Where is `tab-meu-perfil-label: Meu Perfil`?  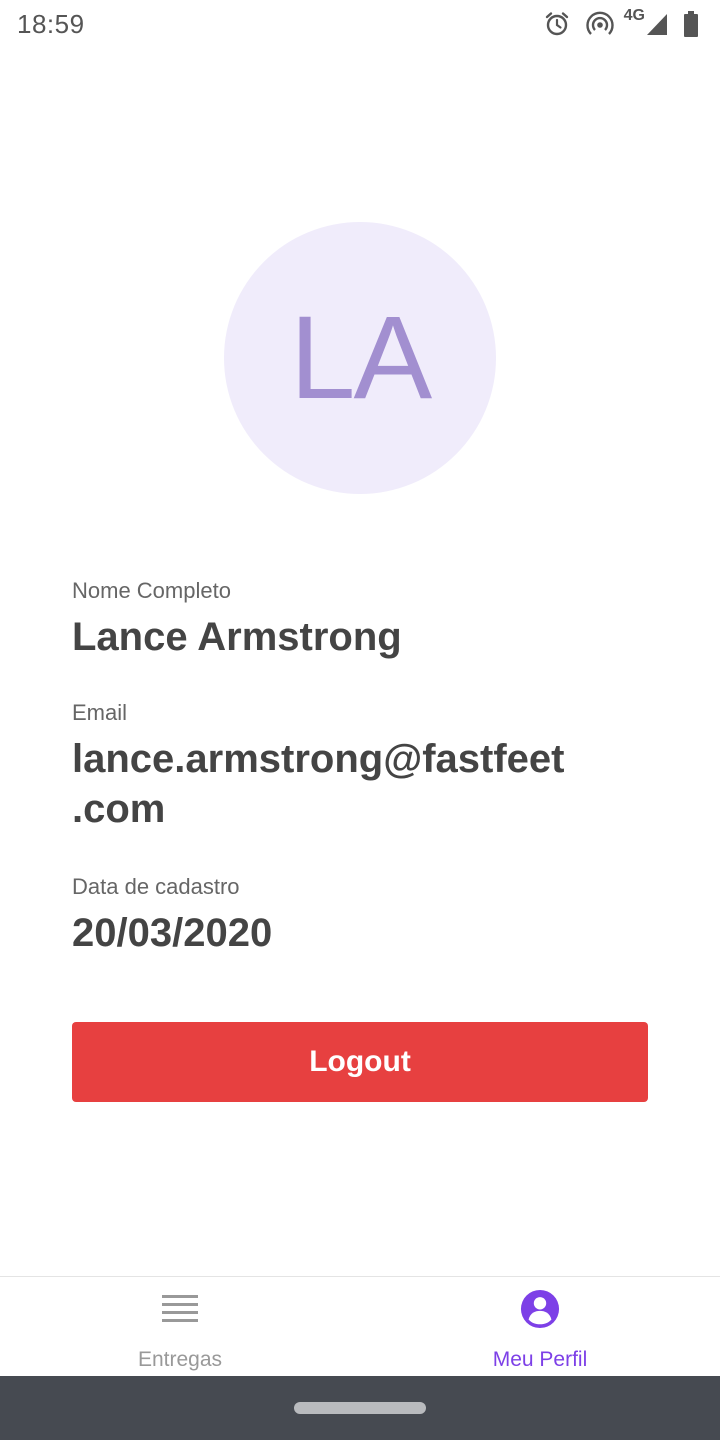
tab-meu-perfil-label: Meu Perfil is located at coordinates (540, 1359).